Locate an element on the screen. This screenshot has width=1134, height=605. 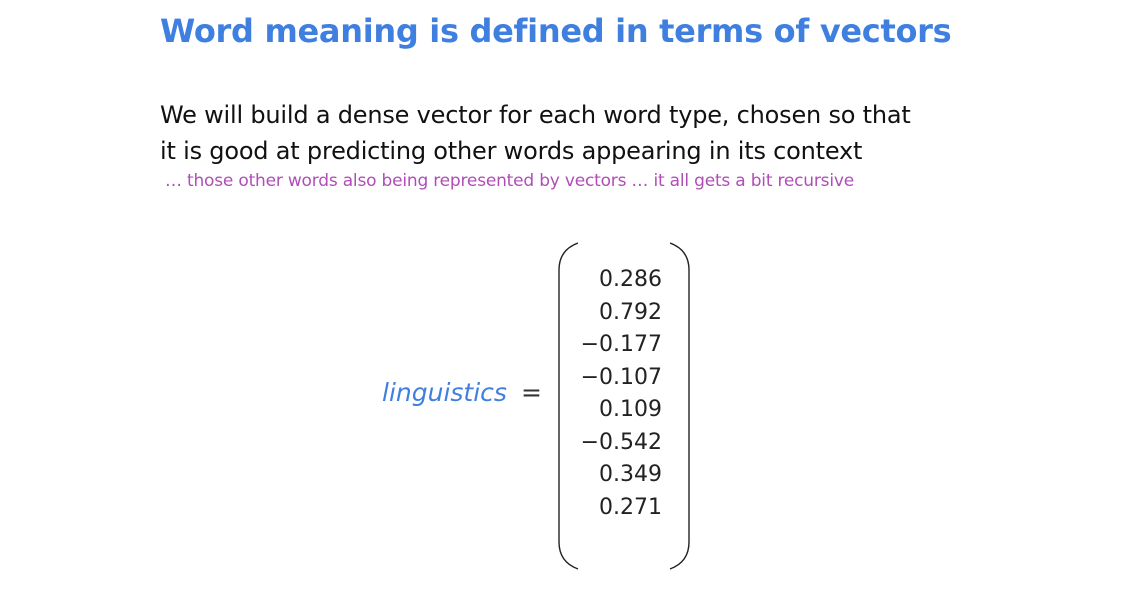
vector-value-8: 0.271 is located at coordinates (630, 507).